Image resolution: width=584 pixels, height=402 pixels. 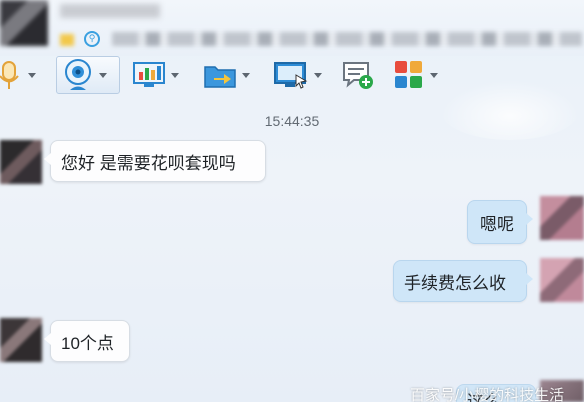 What do you see at coordinates (92, 39) in the screenshot?
I see `qr-code-icon: ⚲` at bounding box center [92, 39].